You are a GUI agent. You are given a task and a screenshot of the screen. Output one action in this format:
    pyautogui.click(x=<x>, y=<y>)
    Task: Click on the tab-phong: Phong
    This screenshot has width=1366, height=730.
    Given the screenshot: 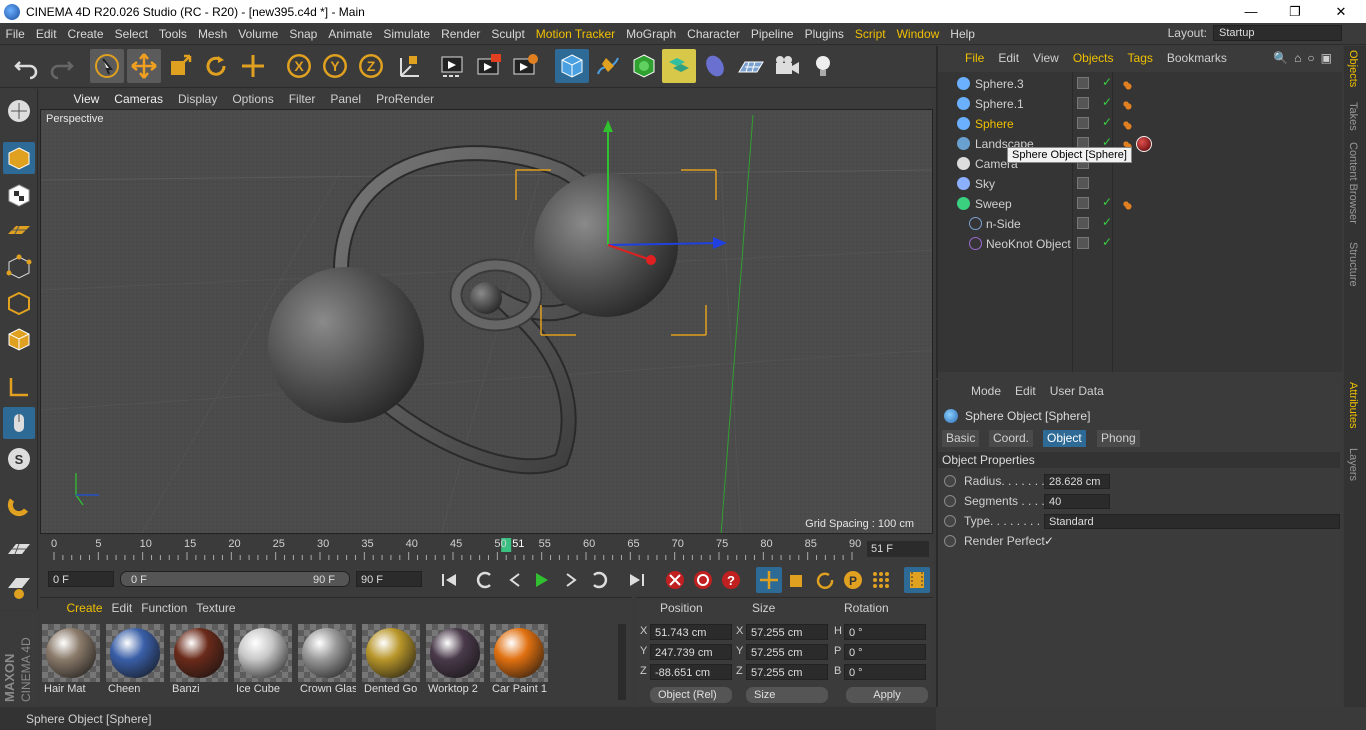 What is the action you would take?
    pyautogui.click(x=1118, y=438)
    